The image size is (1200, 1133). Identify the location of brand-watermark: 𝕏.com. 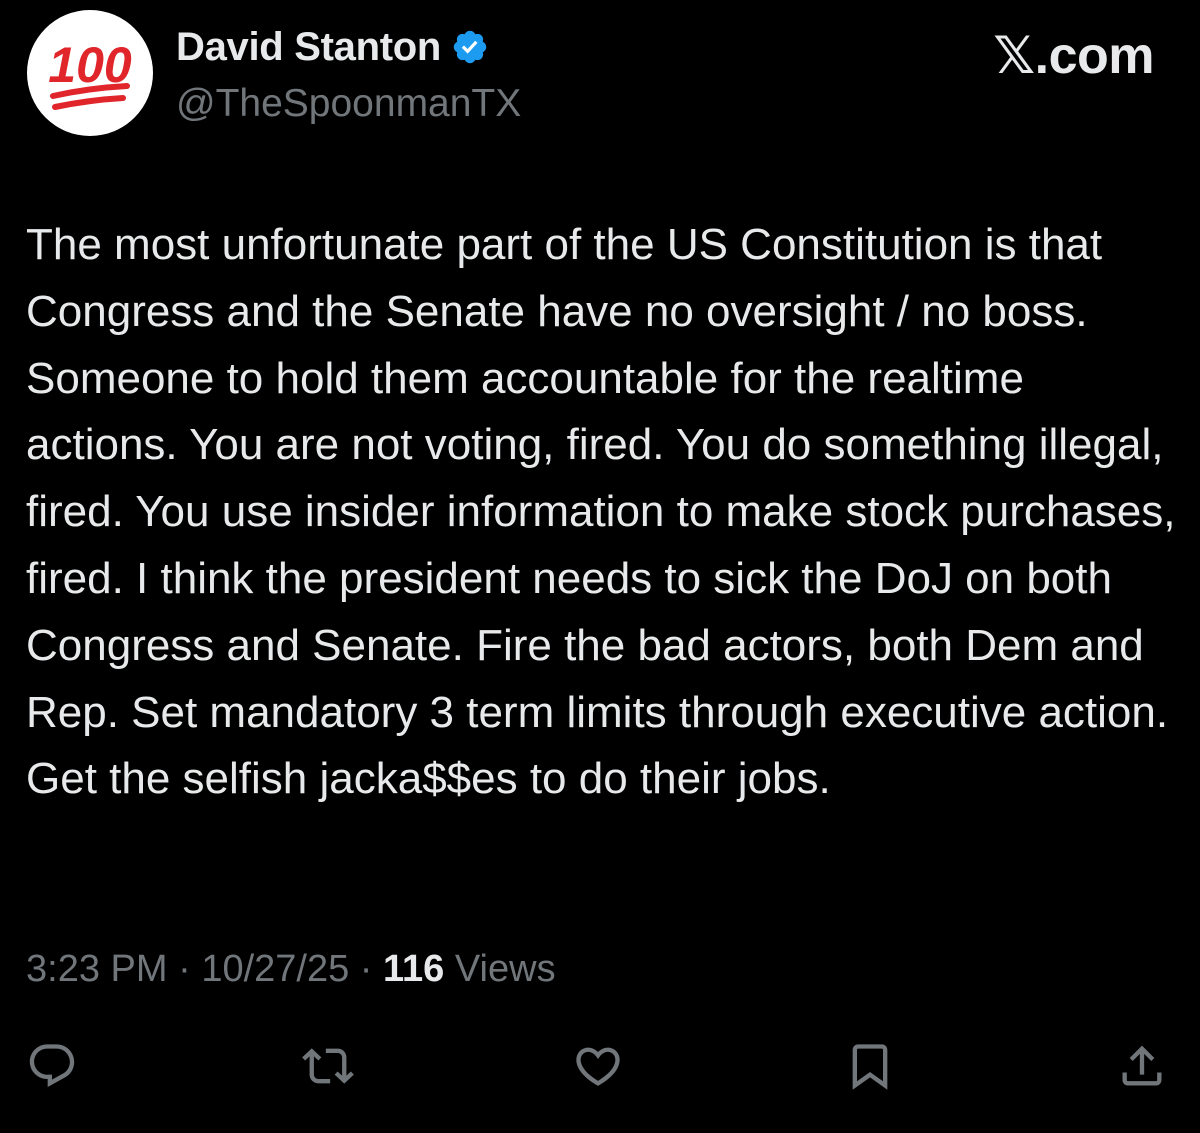
(1073, 56).